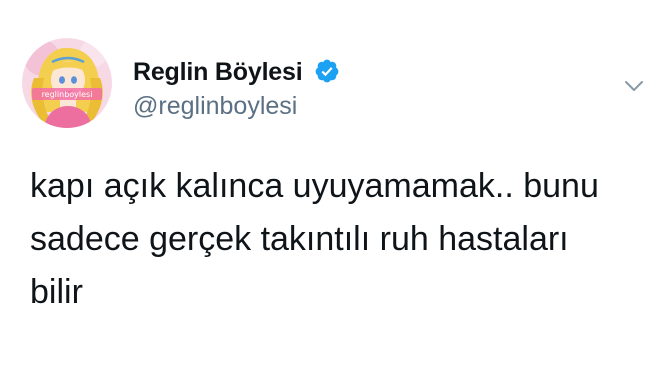 The image size is (672, 378). What do you see at coordinates (218, 72) in the screenshot?
I see `display-name: Reglin Böylesi` at bounding box center [218, 72].